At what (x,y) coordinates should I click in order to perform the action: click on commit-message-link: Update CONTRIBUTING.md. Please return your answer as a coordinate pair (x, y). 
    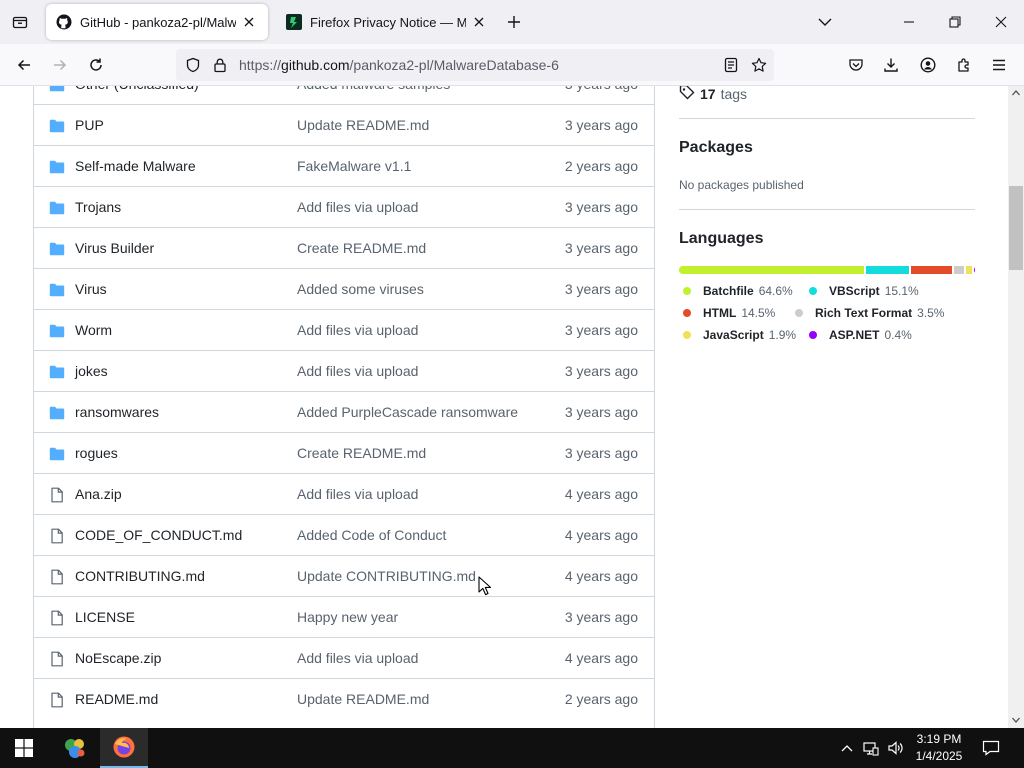
    Looking at the image, I should click on (386, 576).